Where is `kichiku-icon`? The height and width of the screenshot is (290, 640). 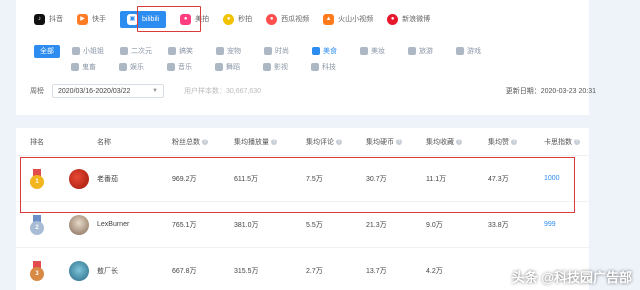 kichiku-icon is located at coordinates (75, 67).